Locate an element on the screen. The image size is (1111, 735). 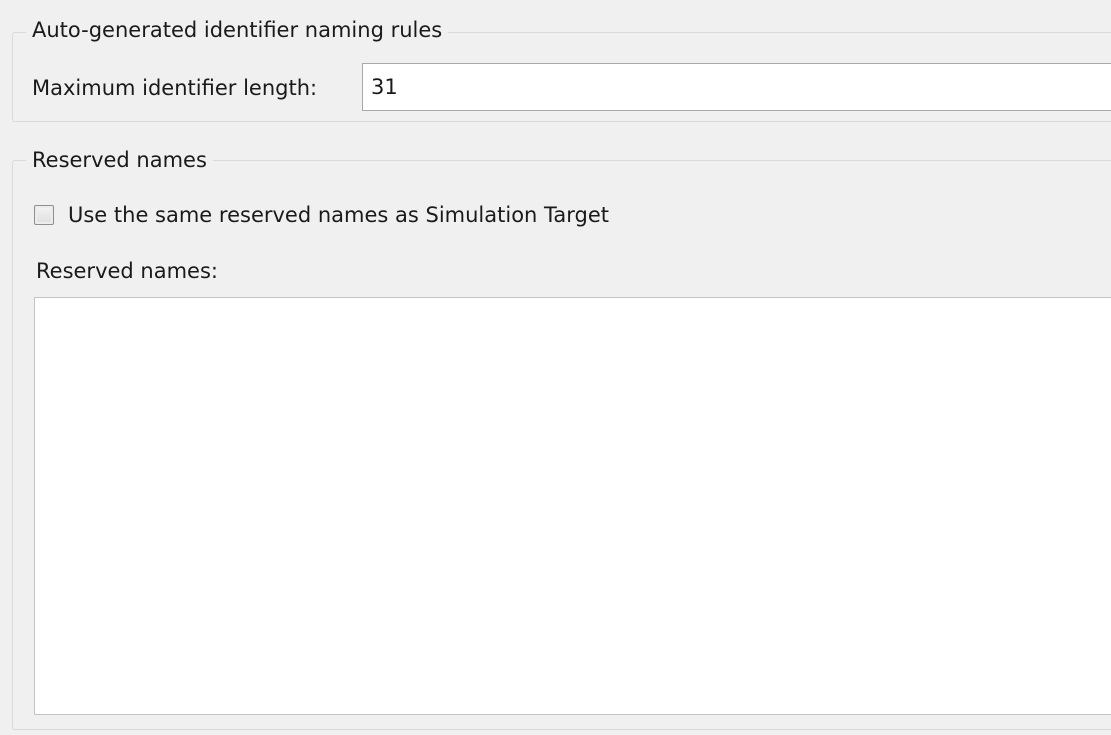
reserved-names-label: Reserved names: is located at coordinates (127, 271).